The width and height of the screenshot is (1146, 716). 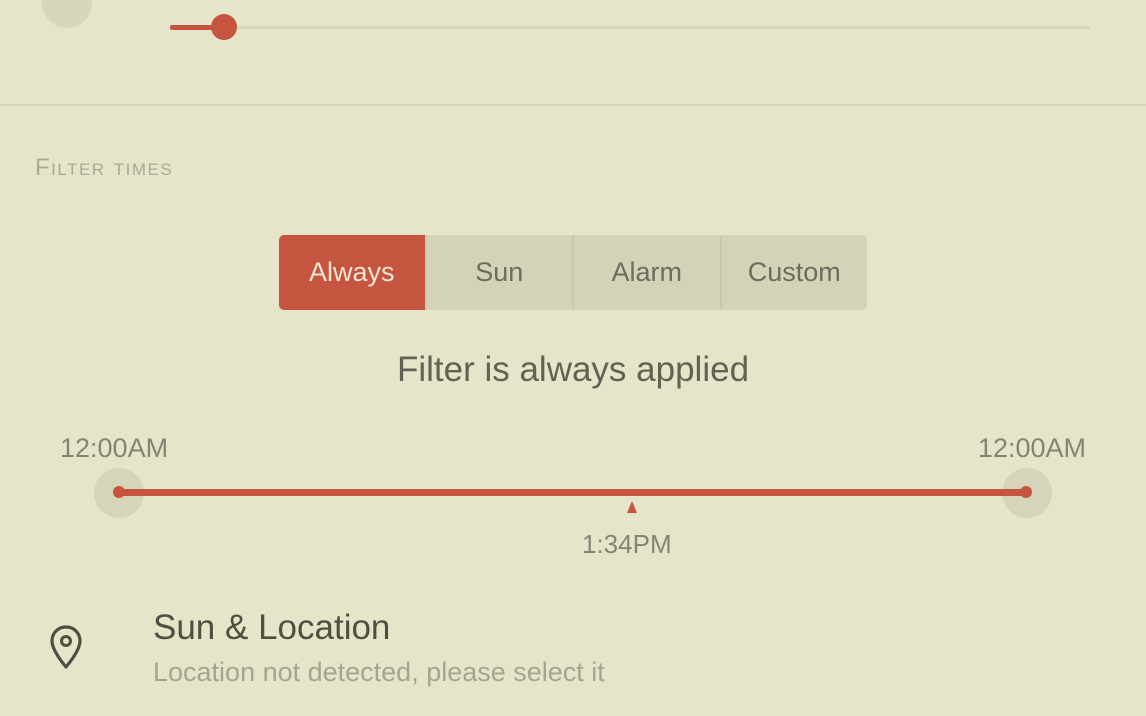 What do you see at coordinates (632, 507) in the screenshot?
I see `current-time-marker` at bounding box center [632, 507].